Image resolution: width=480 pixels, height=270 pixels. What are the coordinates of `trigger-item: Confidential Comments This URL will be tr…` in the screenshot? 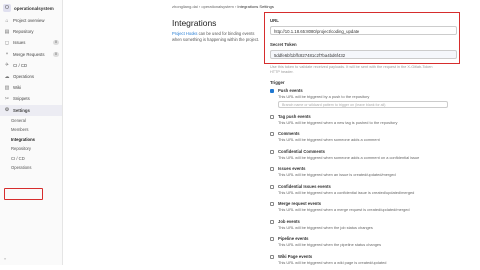 It's located at (370, 157).